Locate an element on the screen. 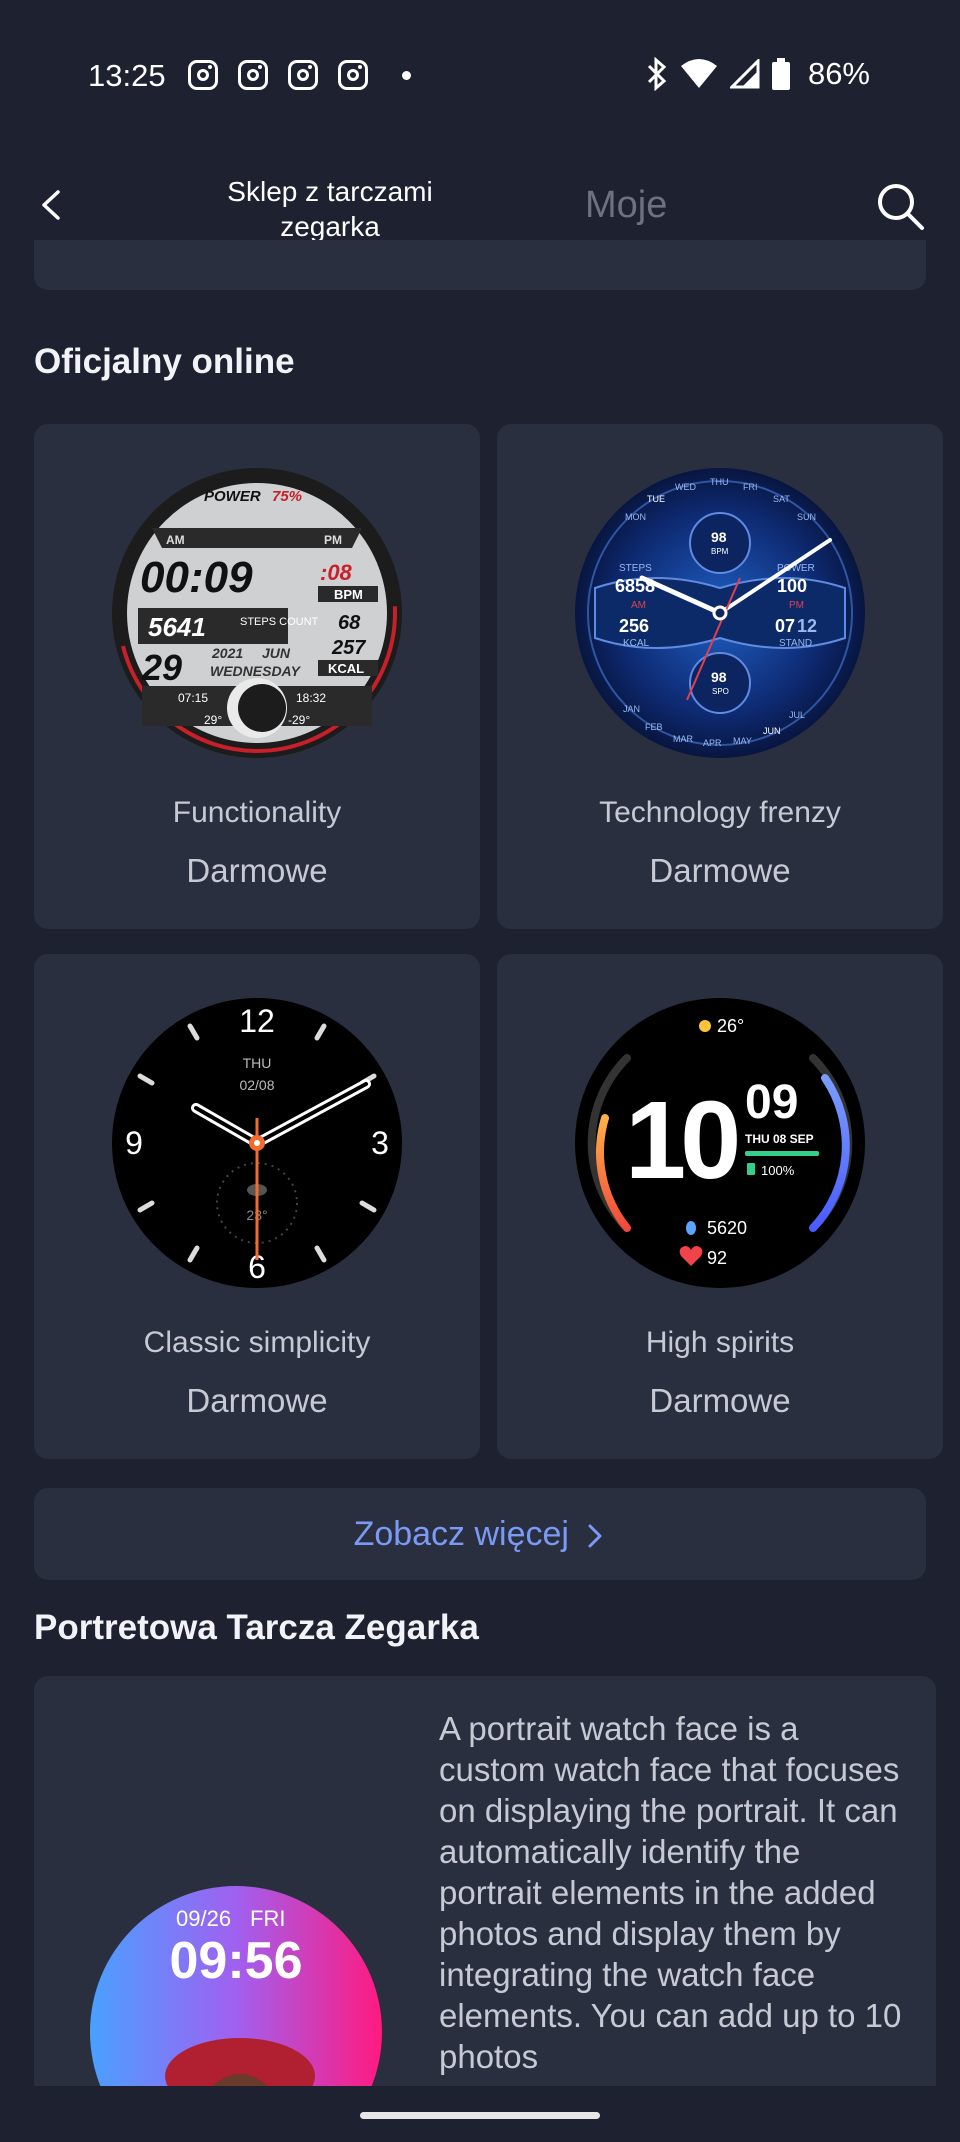 This screenshot has width=960, height=2142. face-text: SPO is located at coordinates (720, 691).